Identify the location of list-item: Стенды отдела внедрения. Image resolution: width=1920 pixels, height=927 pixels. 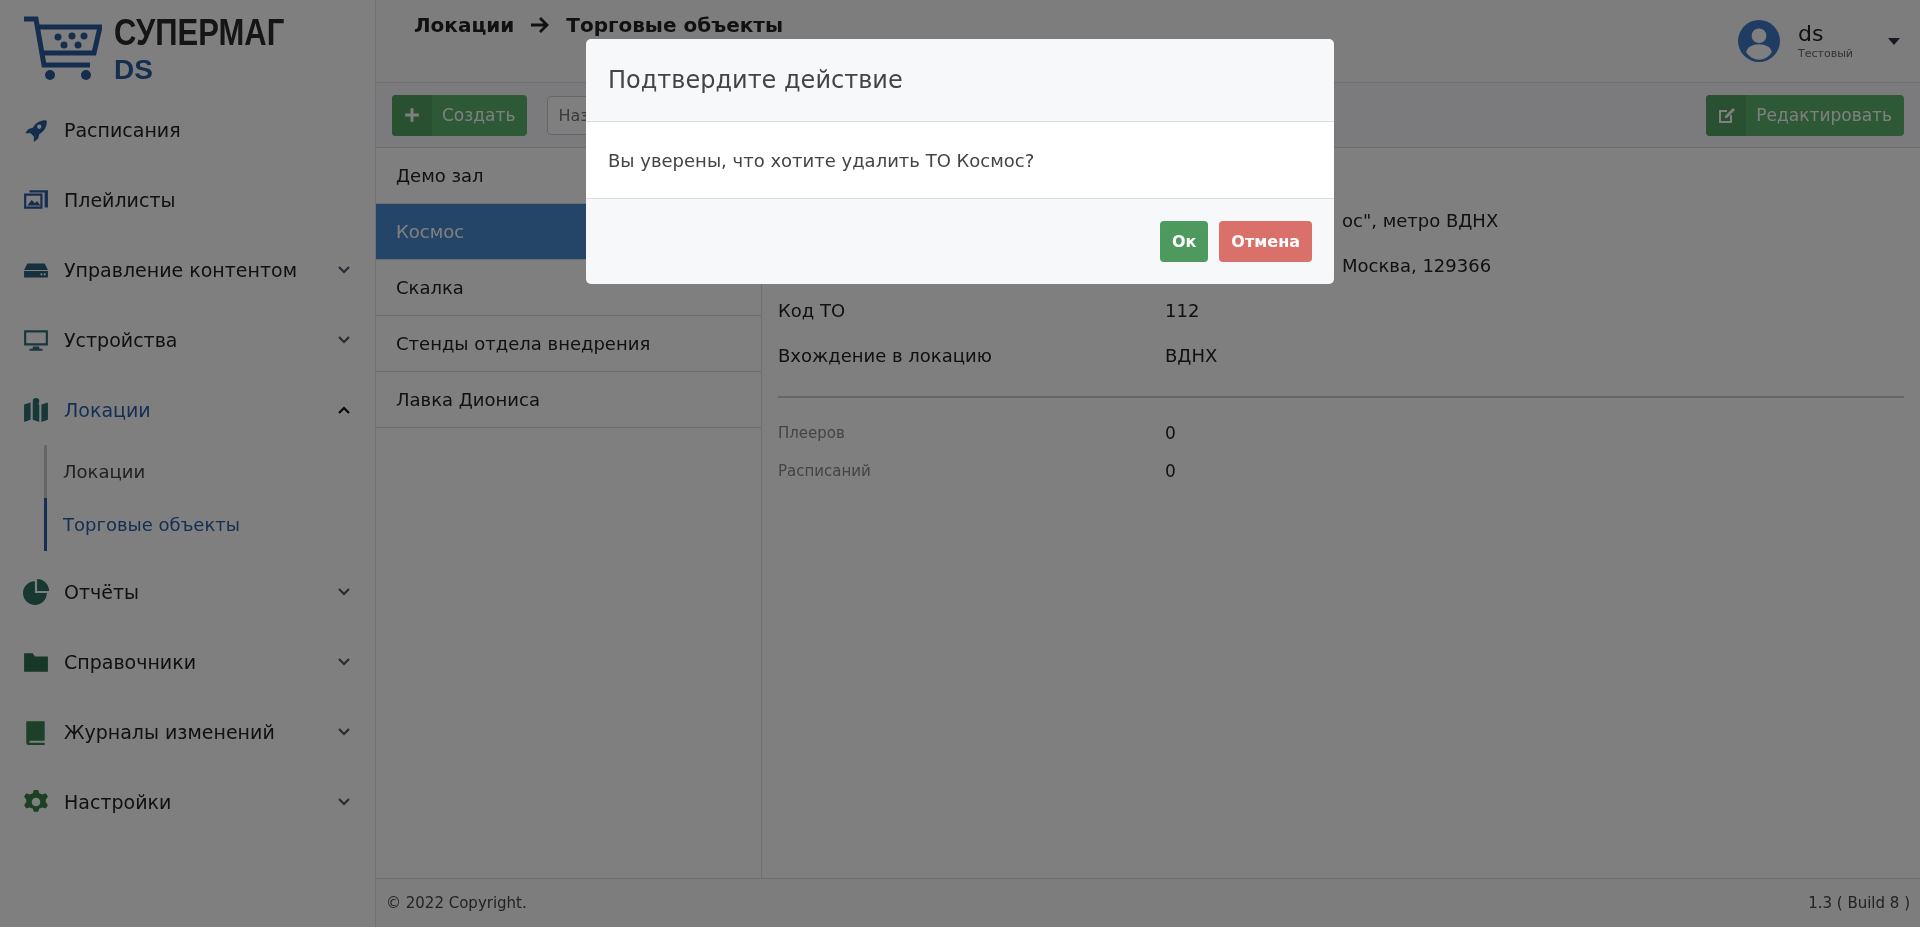
(568, 344).